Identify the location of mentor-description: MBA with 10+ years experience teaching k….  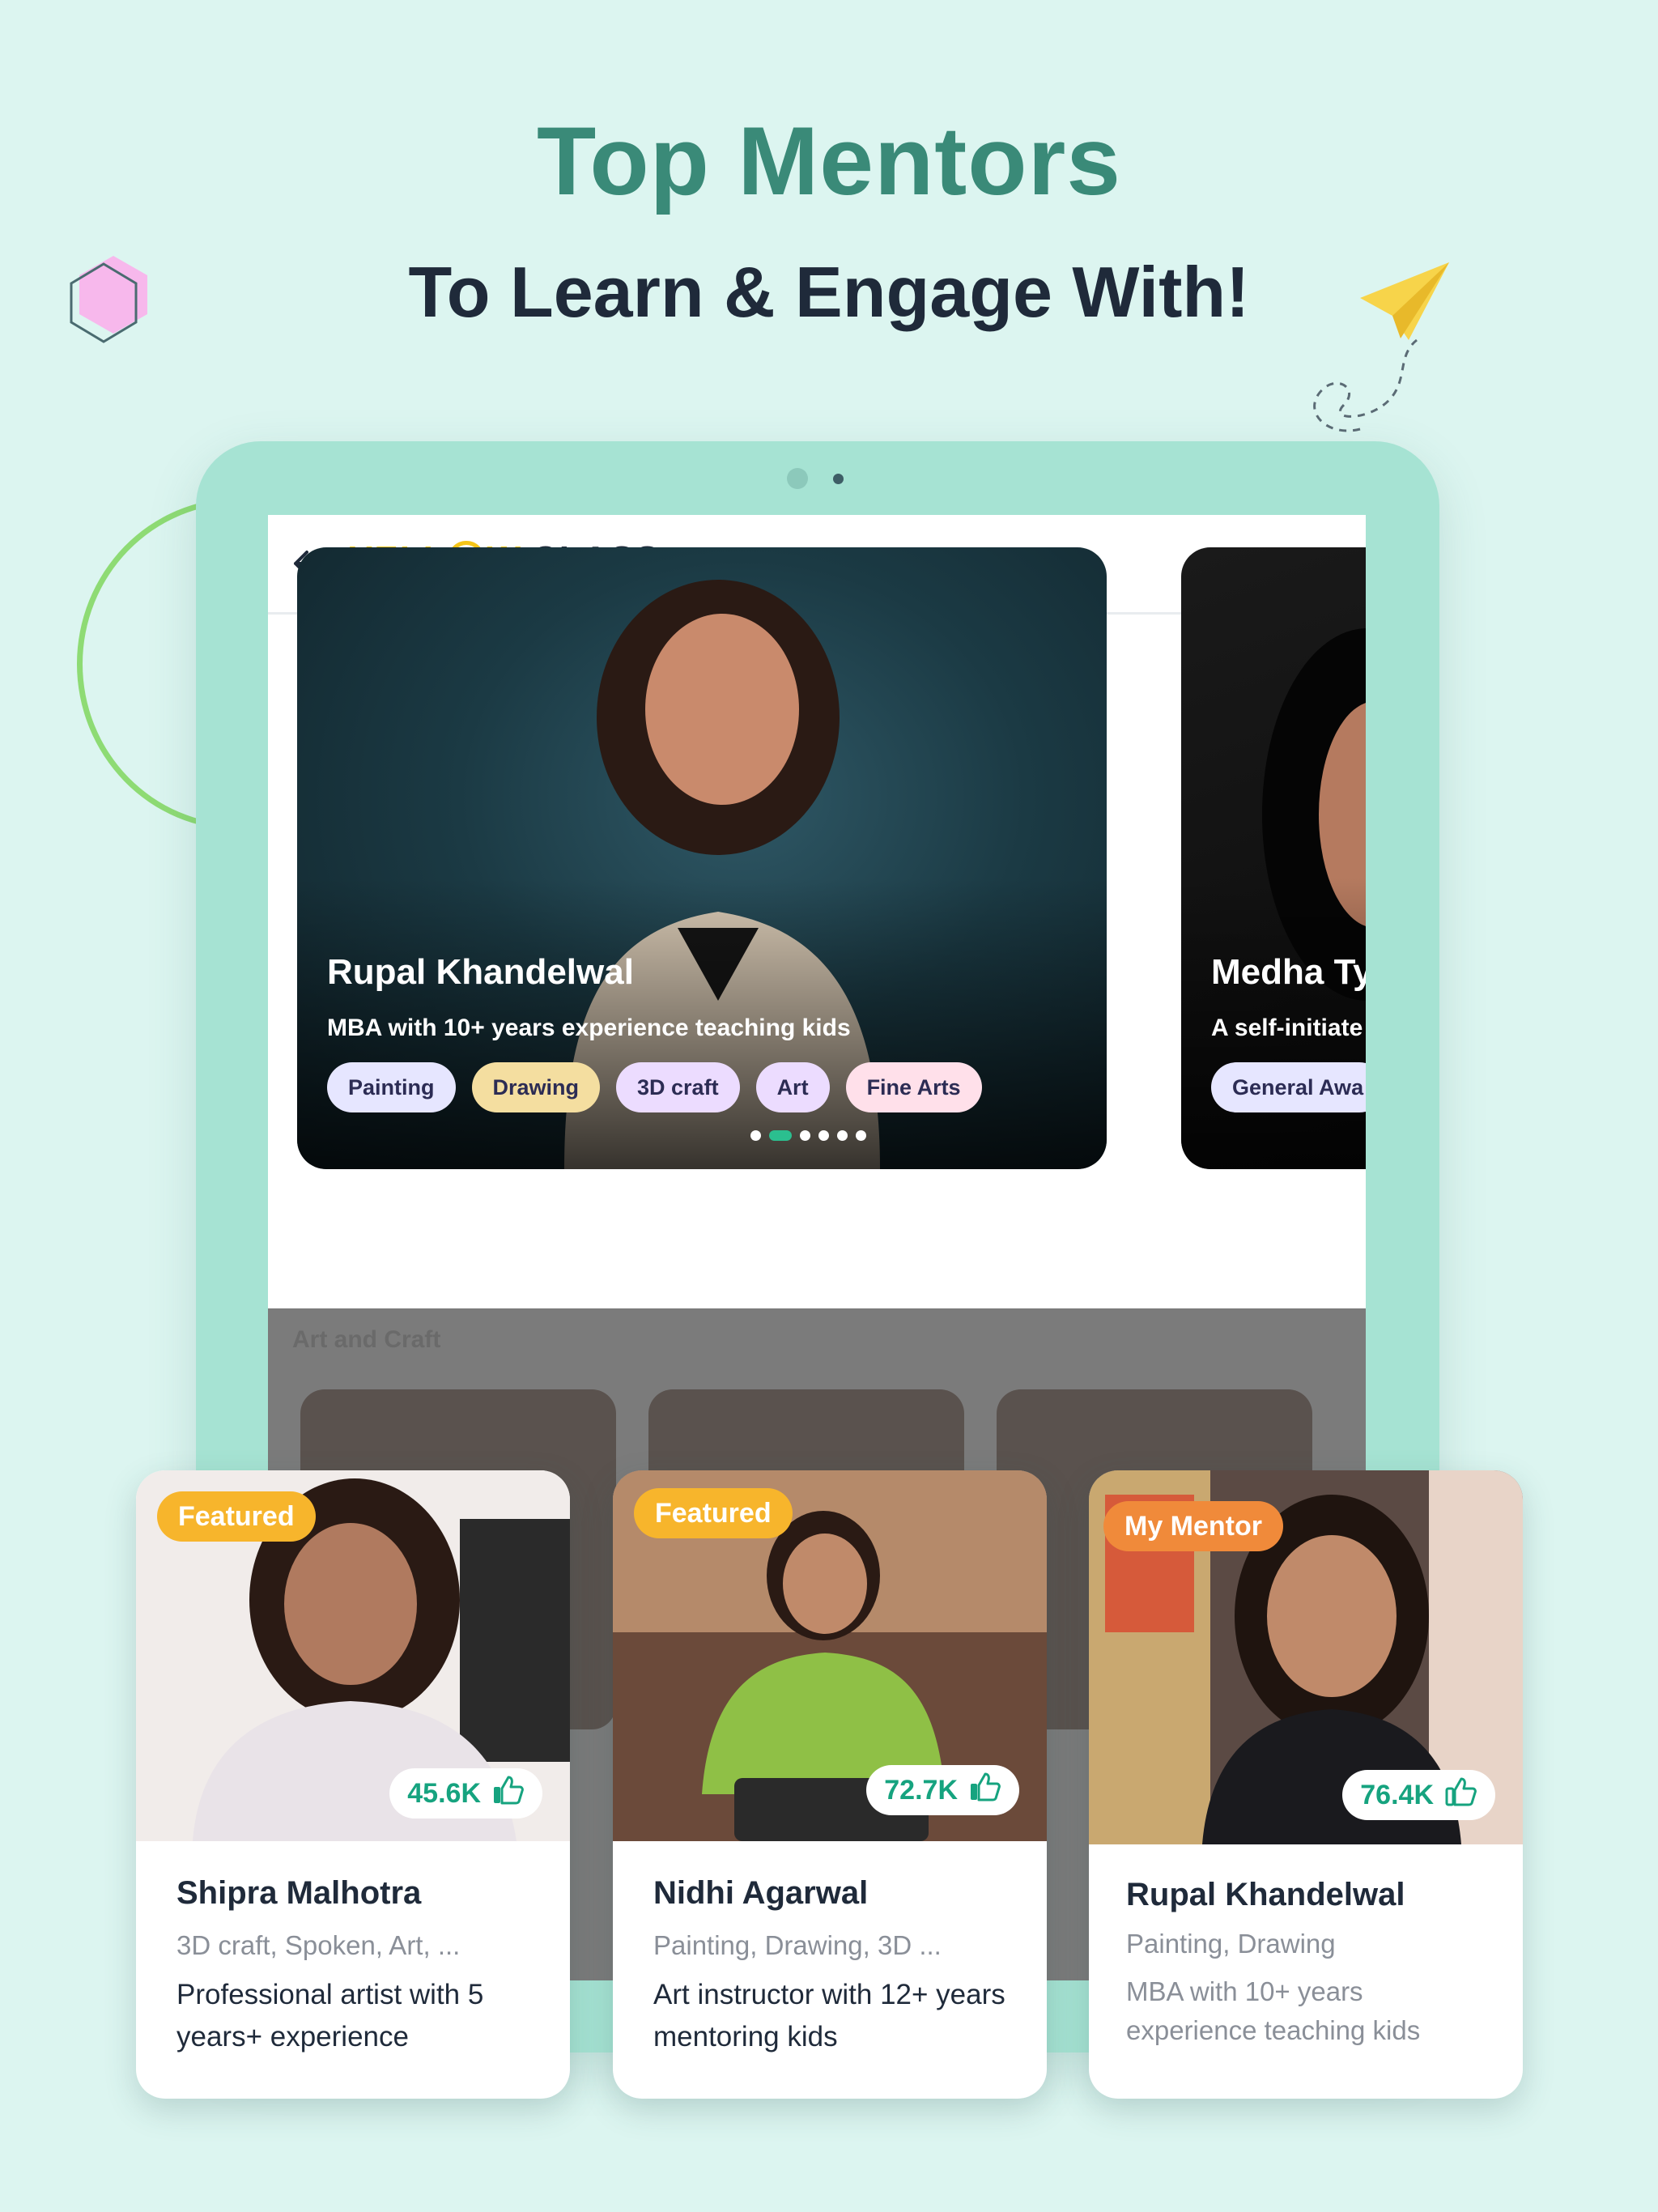
(1273, 2011).